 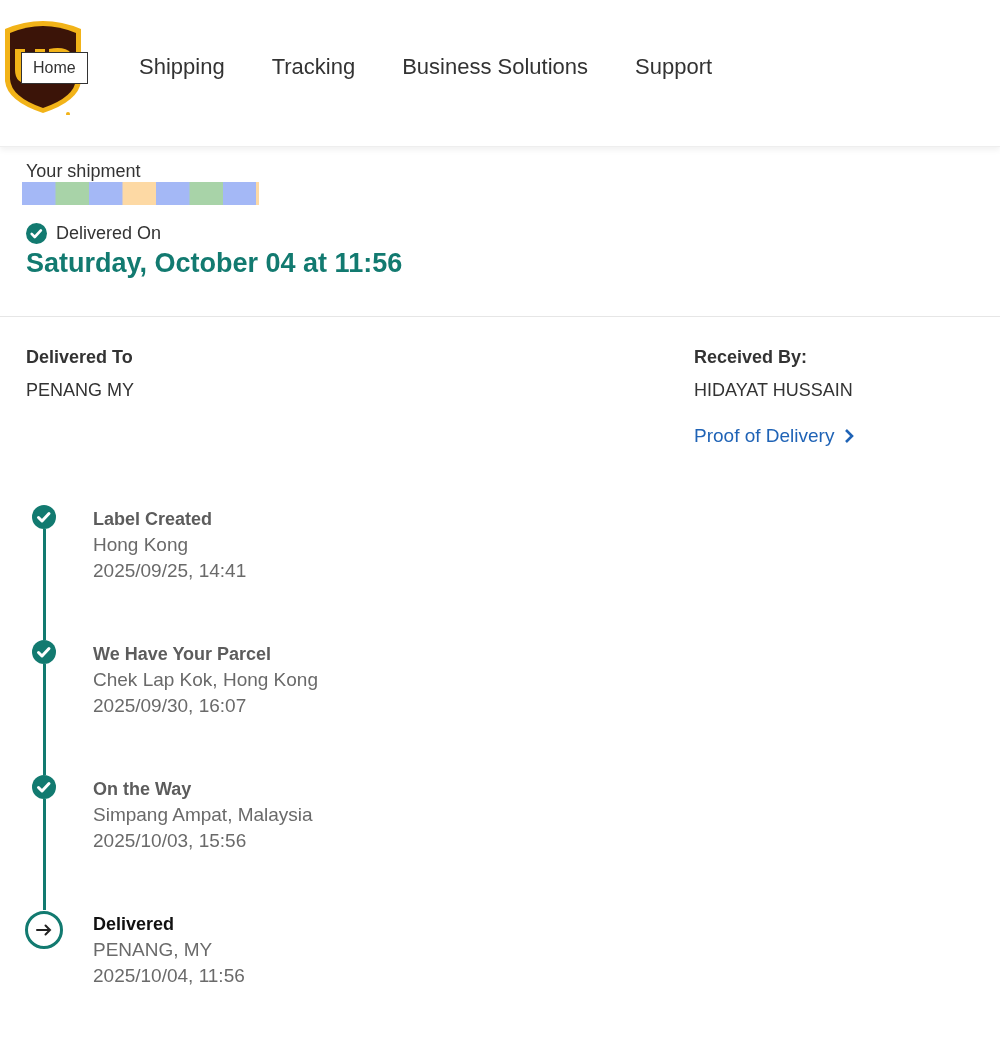 I want to click on event-title: On the Way, so click(x=143, y=789).